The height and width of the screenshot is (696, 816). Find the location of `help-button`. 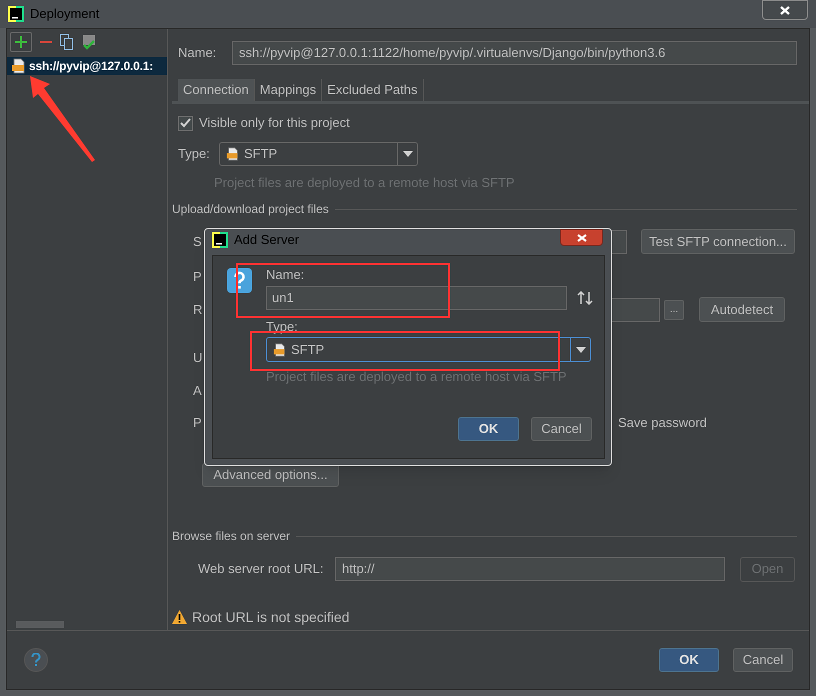

help-button is located at coordinates (36, 660).